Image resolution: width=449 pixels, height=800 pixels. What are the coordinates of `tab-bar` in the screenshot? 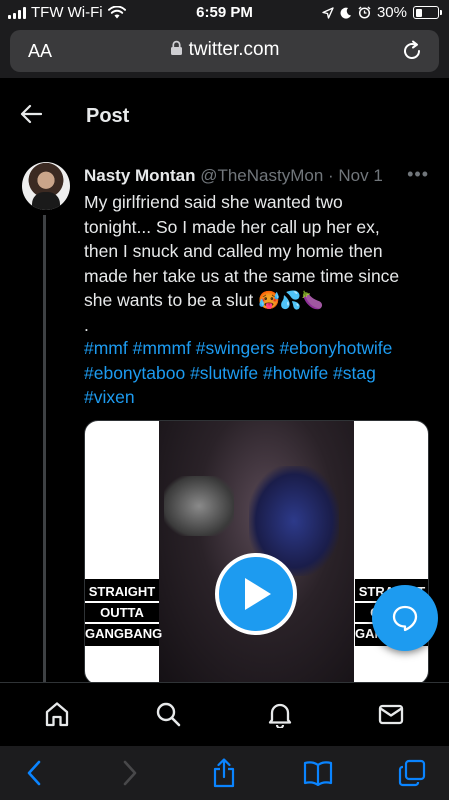 It's located at (224, 714).